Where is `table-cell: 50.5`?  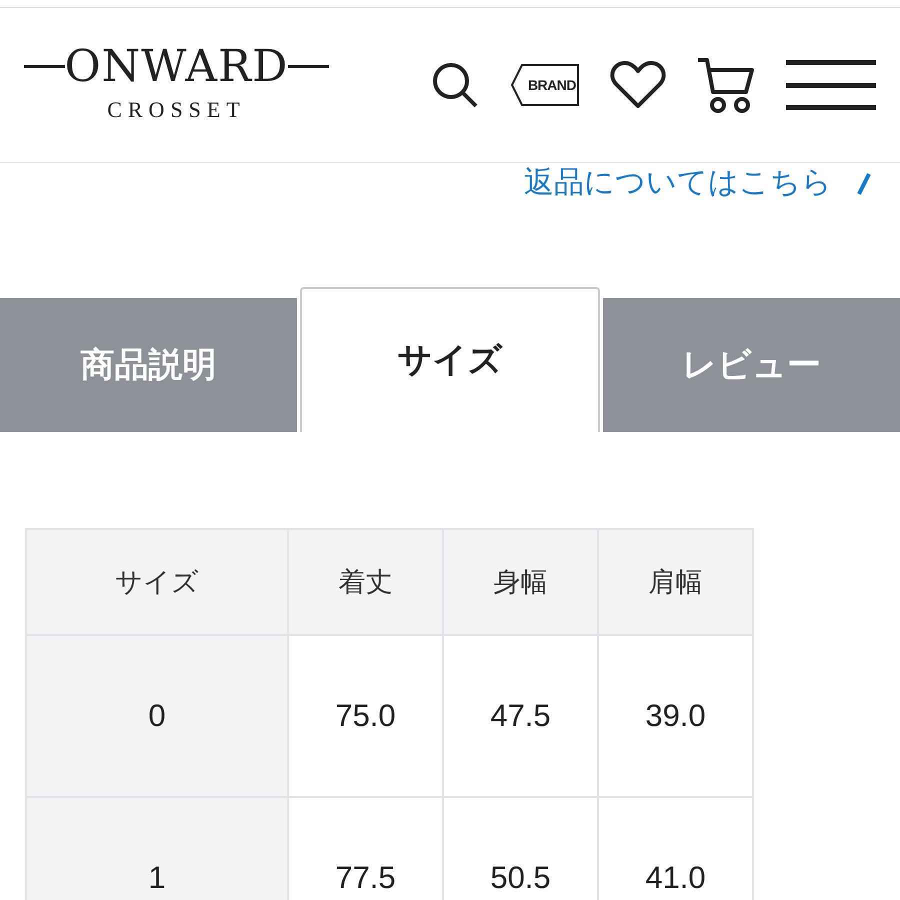
table-cell: 50.5 is located at coordinates (520, 848).